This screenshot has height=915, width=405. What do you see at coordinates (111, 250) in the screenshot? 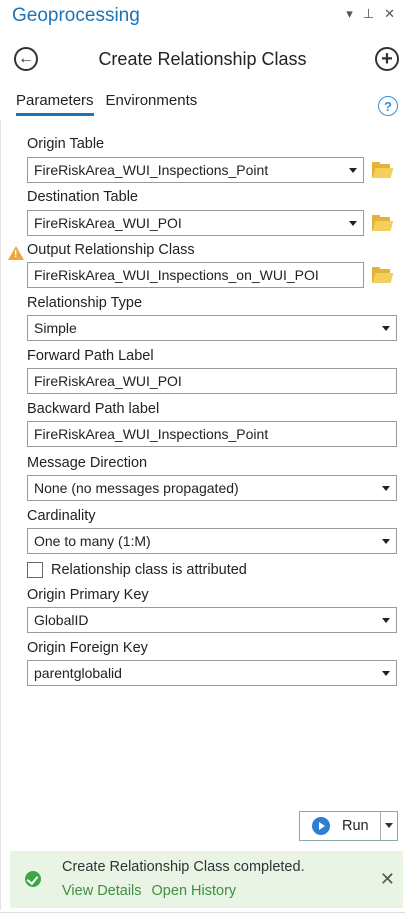
I see `output-relationship-class-label: Output Relationship Class` at bounding box center [111, 250].